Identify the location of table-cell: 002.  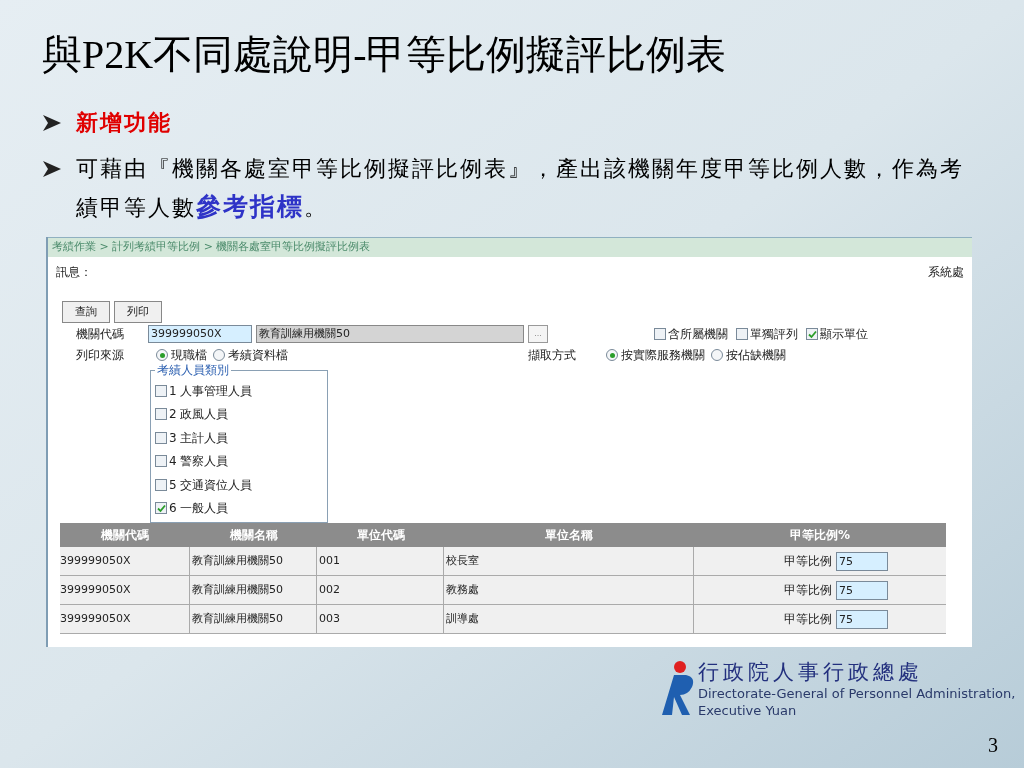
(380, 590).